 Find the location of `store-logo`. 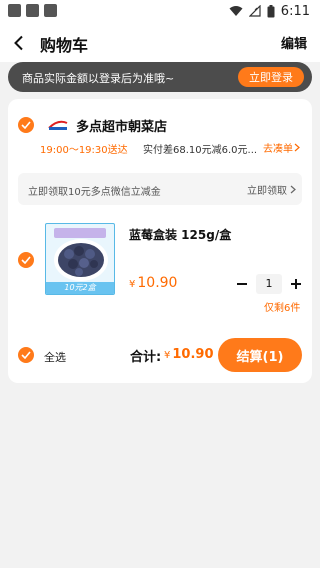

store-logo is located at coordinates (58, 125).